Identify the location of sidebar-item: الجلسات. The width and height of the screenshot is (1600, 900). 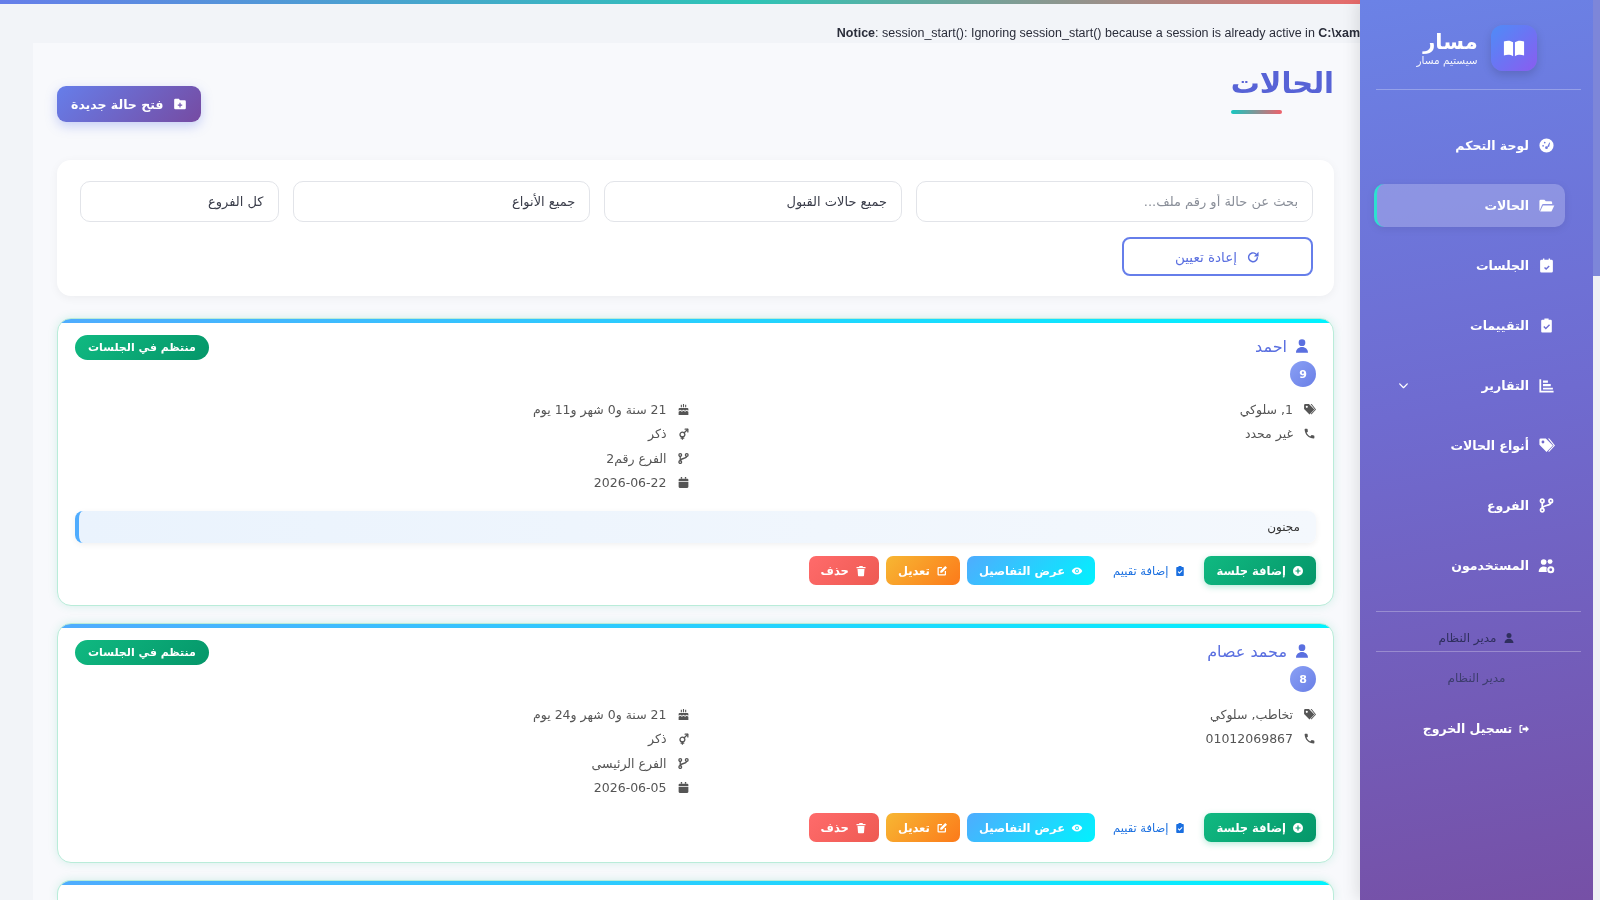
(1469, 265).